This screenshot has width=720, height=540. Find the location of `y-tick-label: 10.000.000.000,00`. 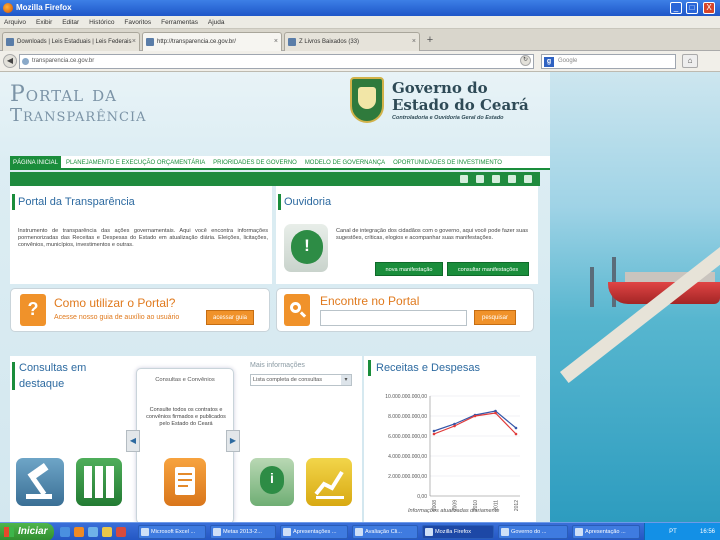

y-tick-label: 10.000.000.000,00 is located at coordinates (406, 397).